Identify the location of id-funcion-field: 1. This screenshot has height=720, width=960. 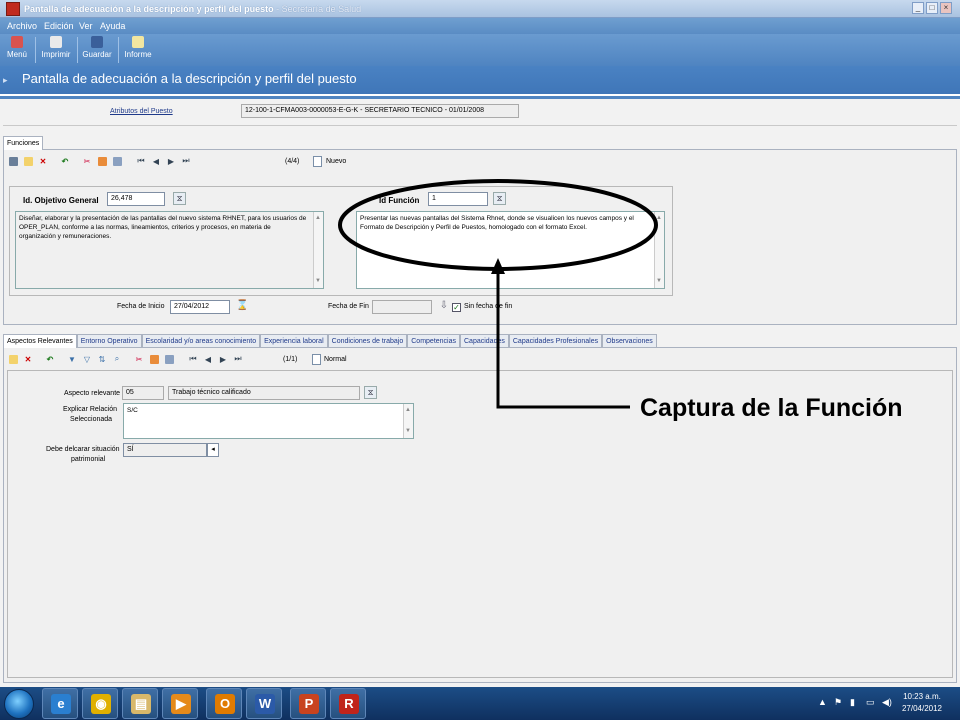
(458, 199).